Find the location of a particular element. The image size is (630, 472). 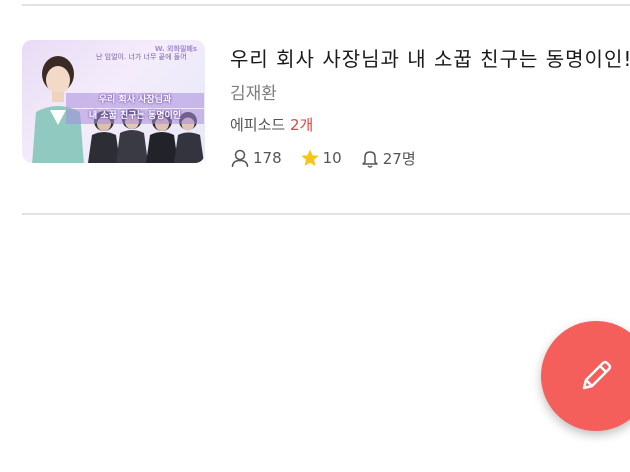

subscribers-stat: 27명 is located at coordinates (388, 158).